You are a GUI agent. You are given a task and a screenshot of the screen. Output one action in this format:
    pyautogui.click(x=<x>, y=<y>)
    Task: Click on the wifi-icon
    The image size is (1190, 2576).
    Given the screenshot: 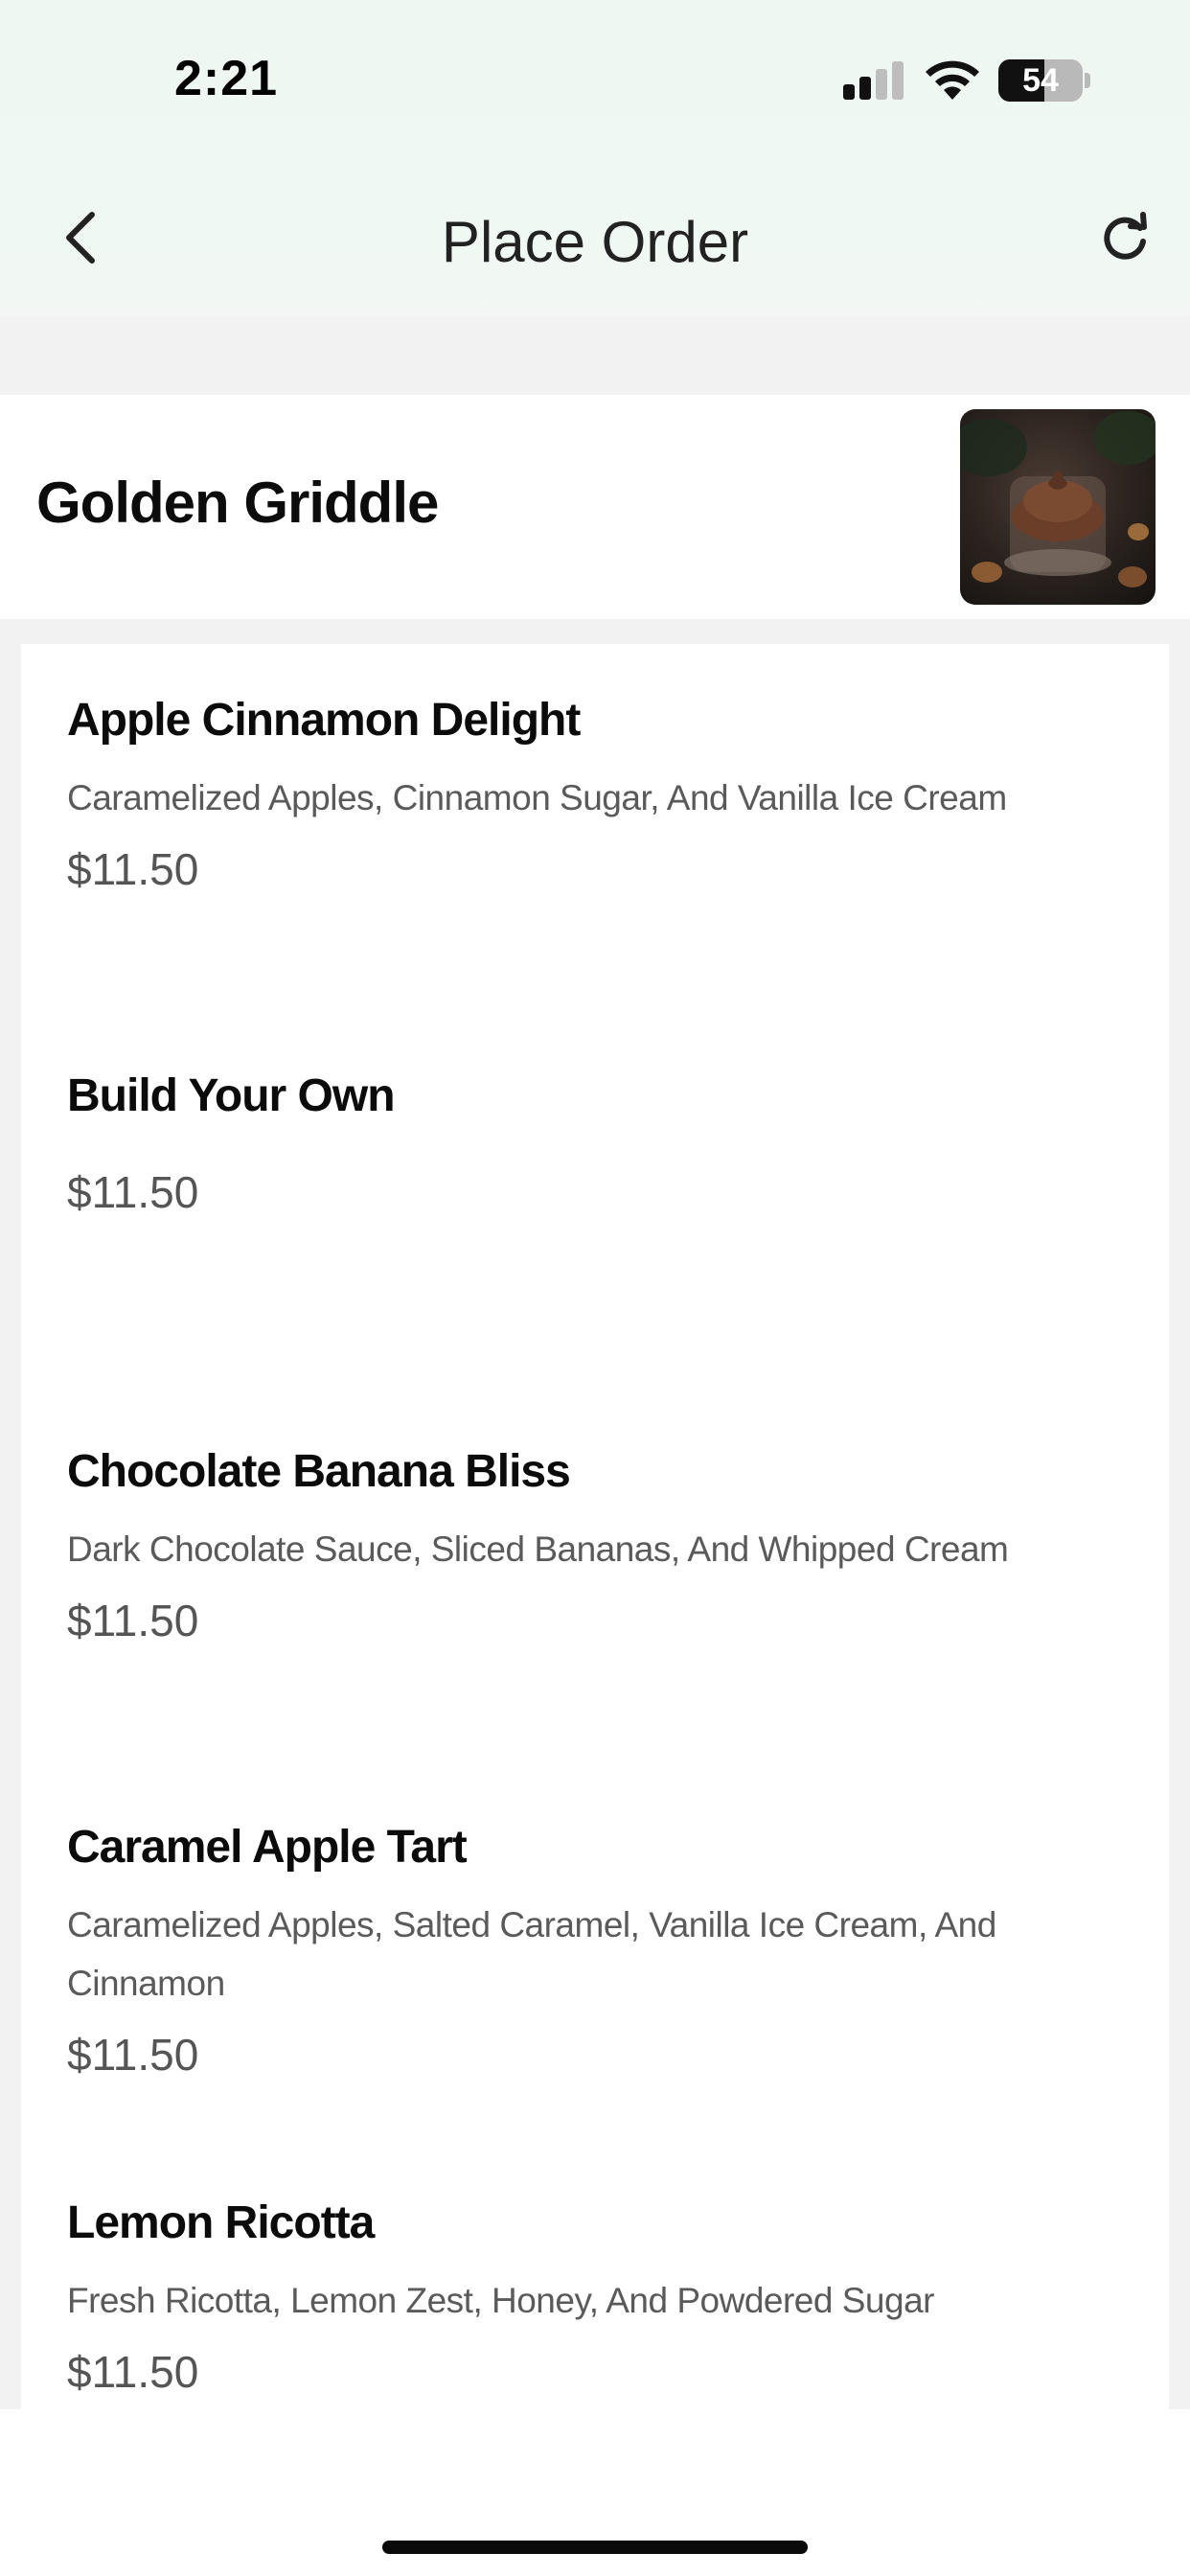 What is the action you would take?
    pyautogui.click(x=952, y=80)
    